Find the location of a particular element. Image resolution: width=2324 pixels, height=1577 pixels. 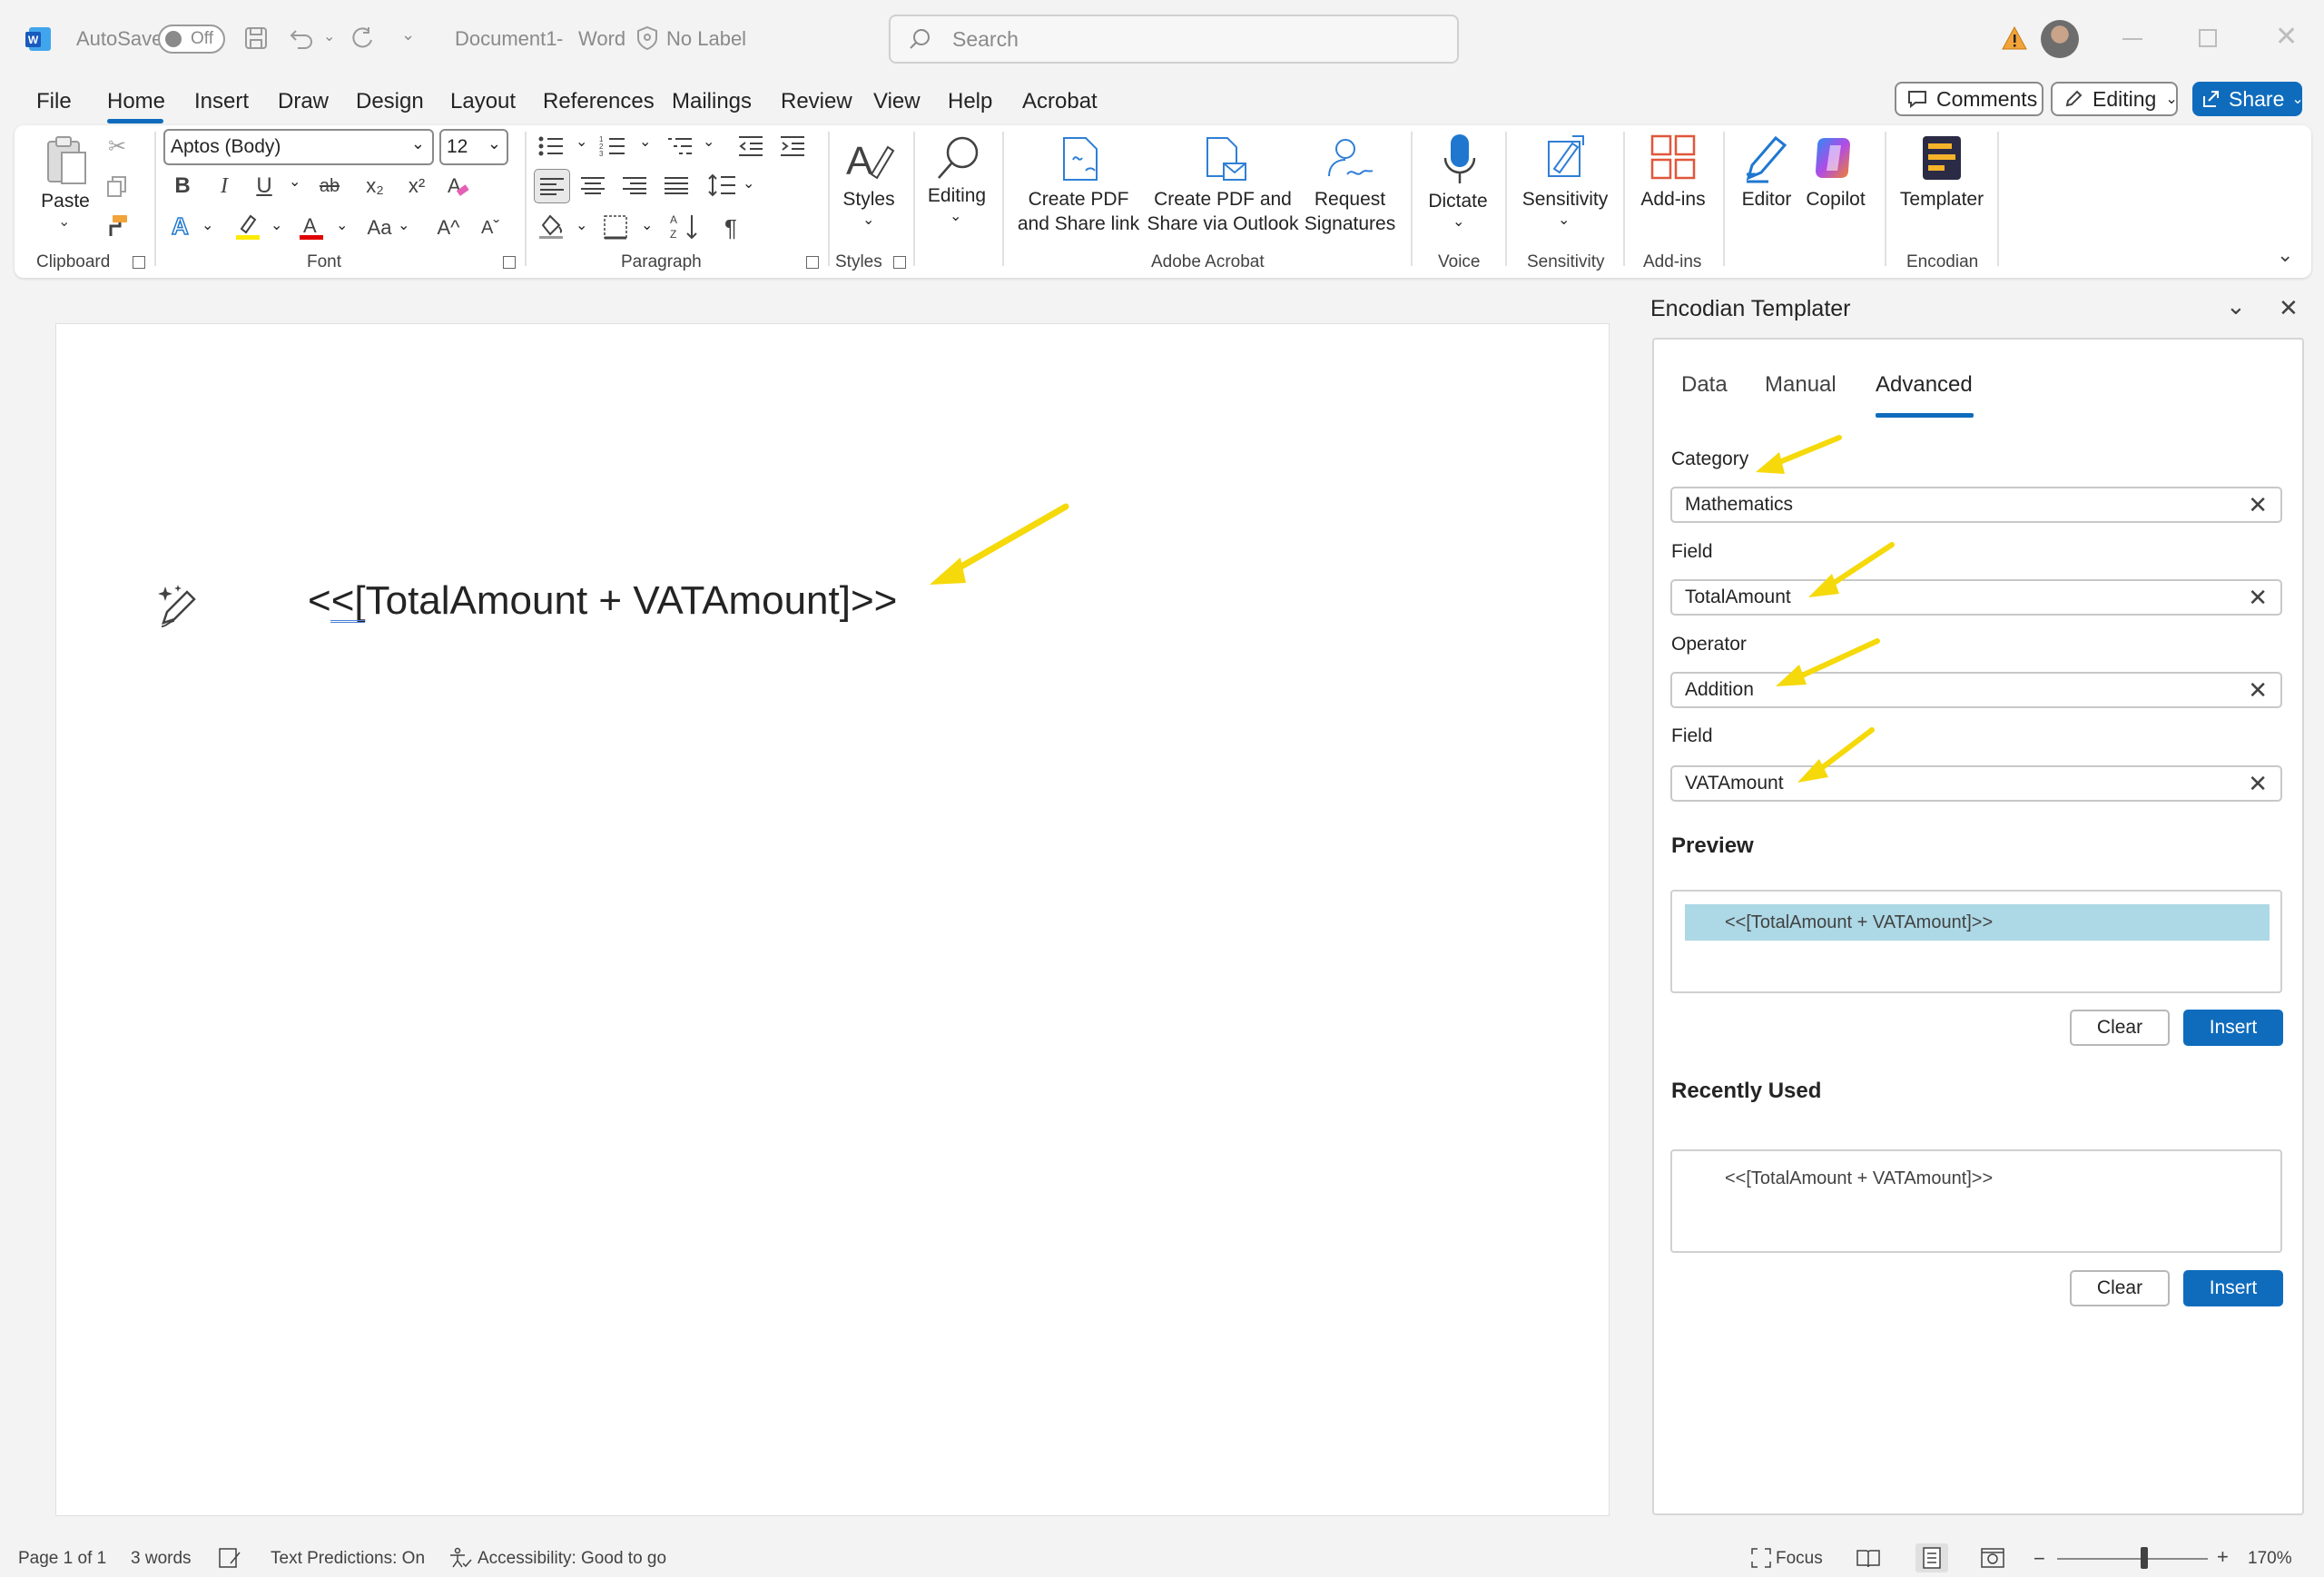

customize-qat-icon: ⌄ is located at coordinates (408, 35).